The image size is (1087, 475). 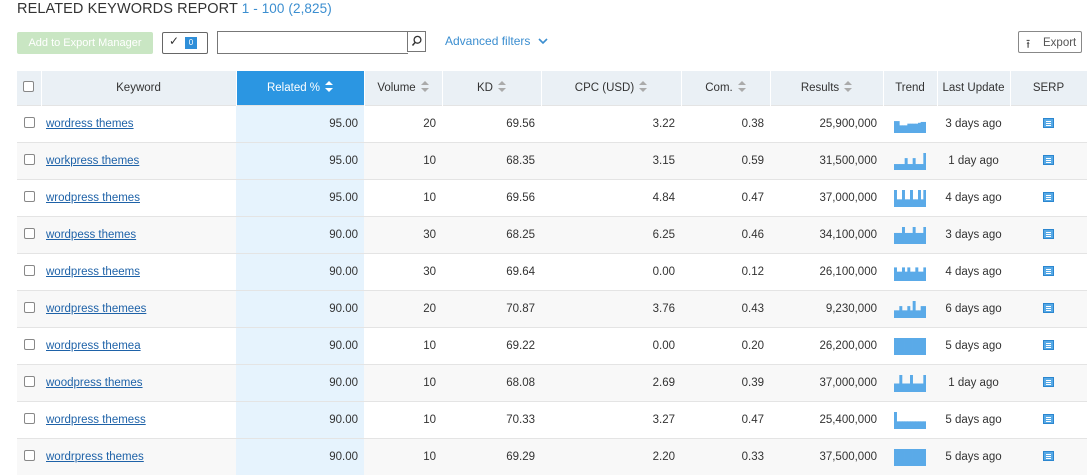 What do you see at coordinates (28, 86) in the screenshot?
I see `select-all-checkbox` at bounding box center [28, 86].